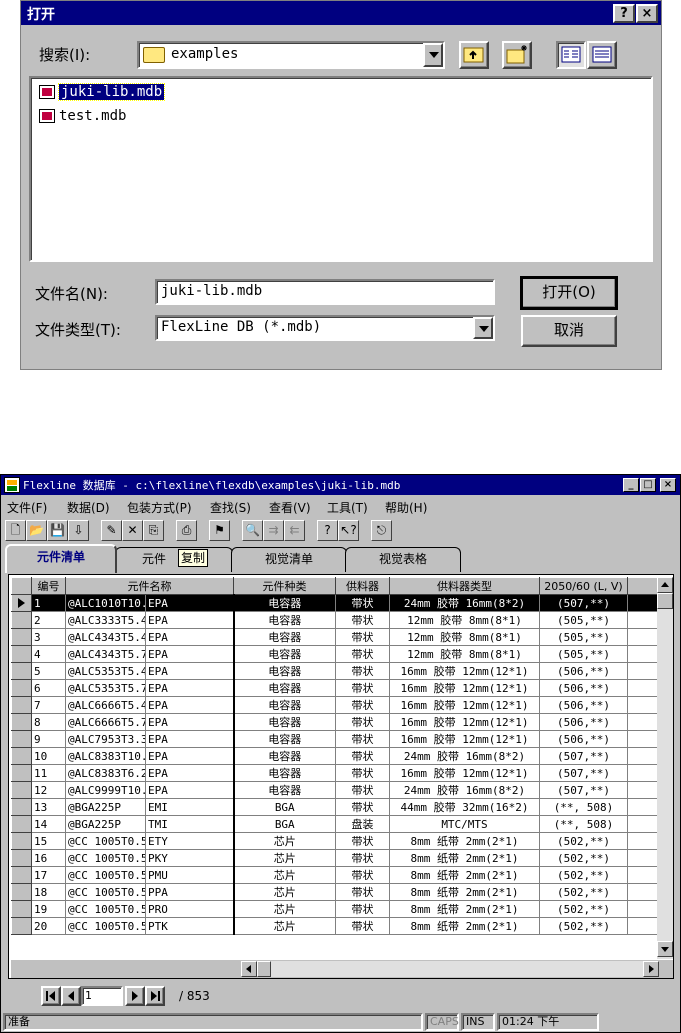 The image size is (681, 1033). Describe the element at coordinates (347, 507) in the screenshot. I see `menu-tools: 工具(T)` at that location.